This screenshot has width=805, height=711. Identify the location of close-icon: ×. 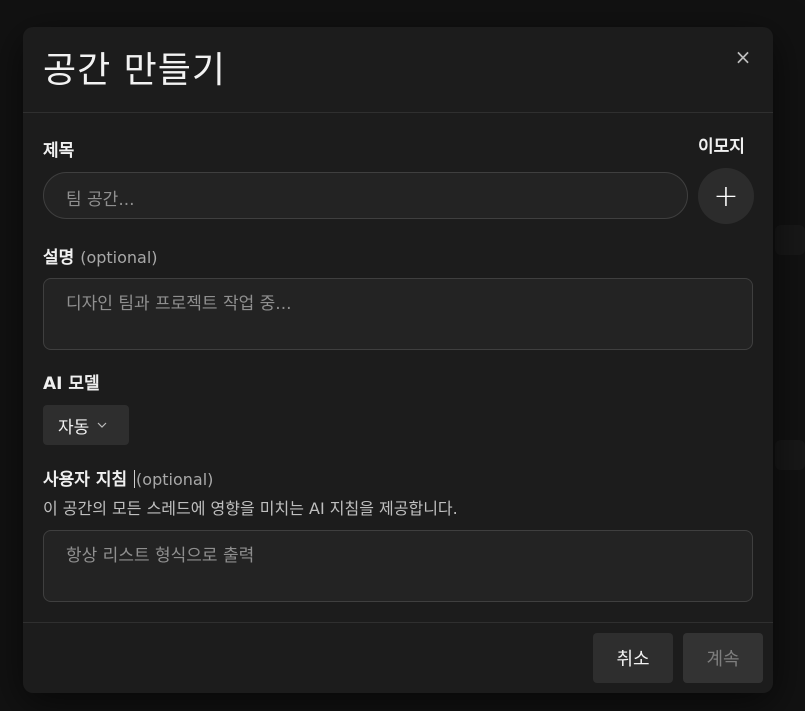
(743, 57).